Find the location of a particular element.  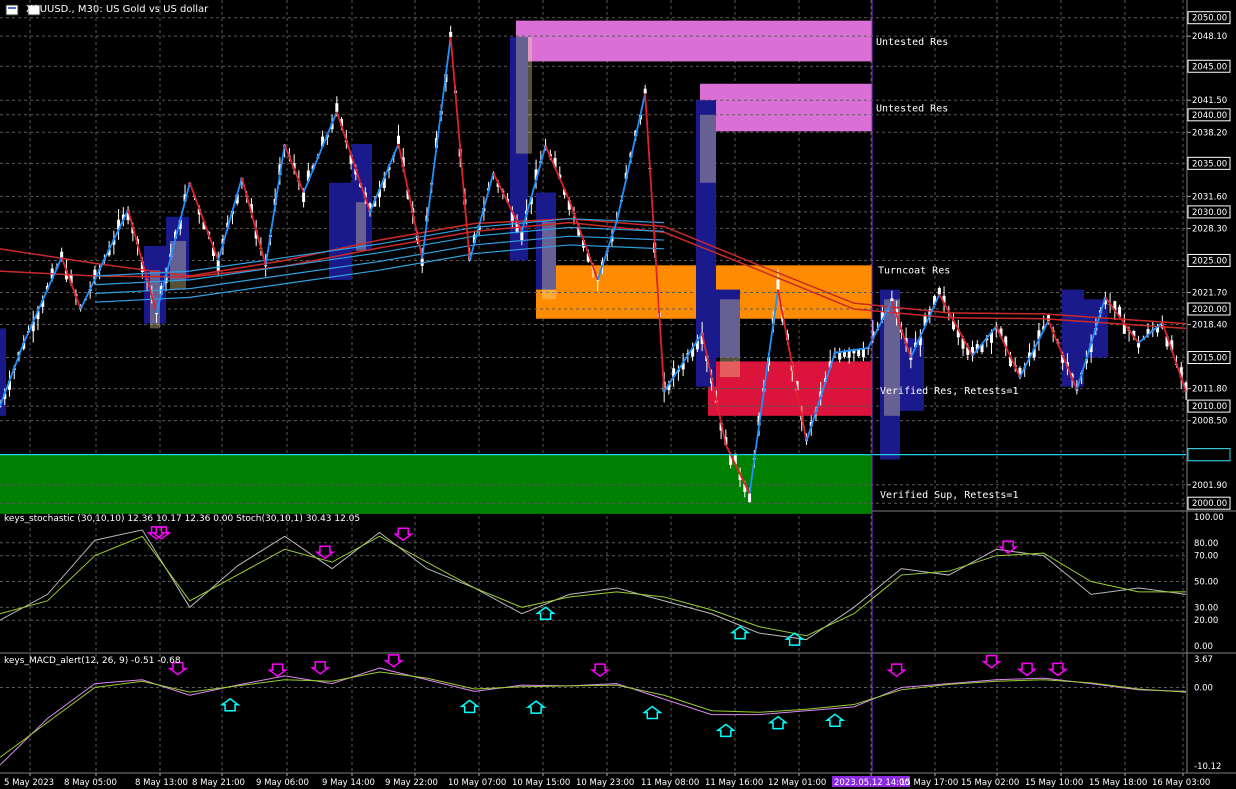

zone-label: Turncoat Res is located at coordinates (914, 270).